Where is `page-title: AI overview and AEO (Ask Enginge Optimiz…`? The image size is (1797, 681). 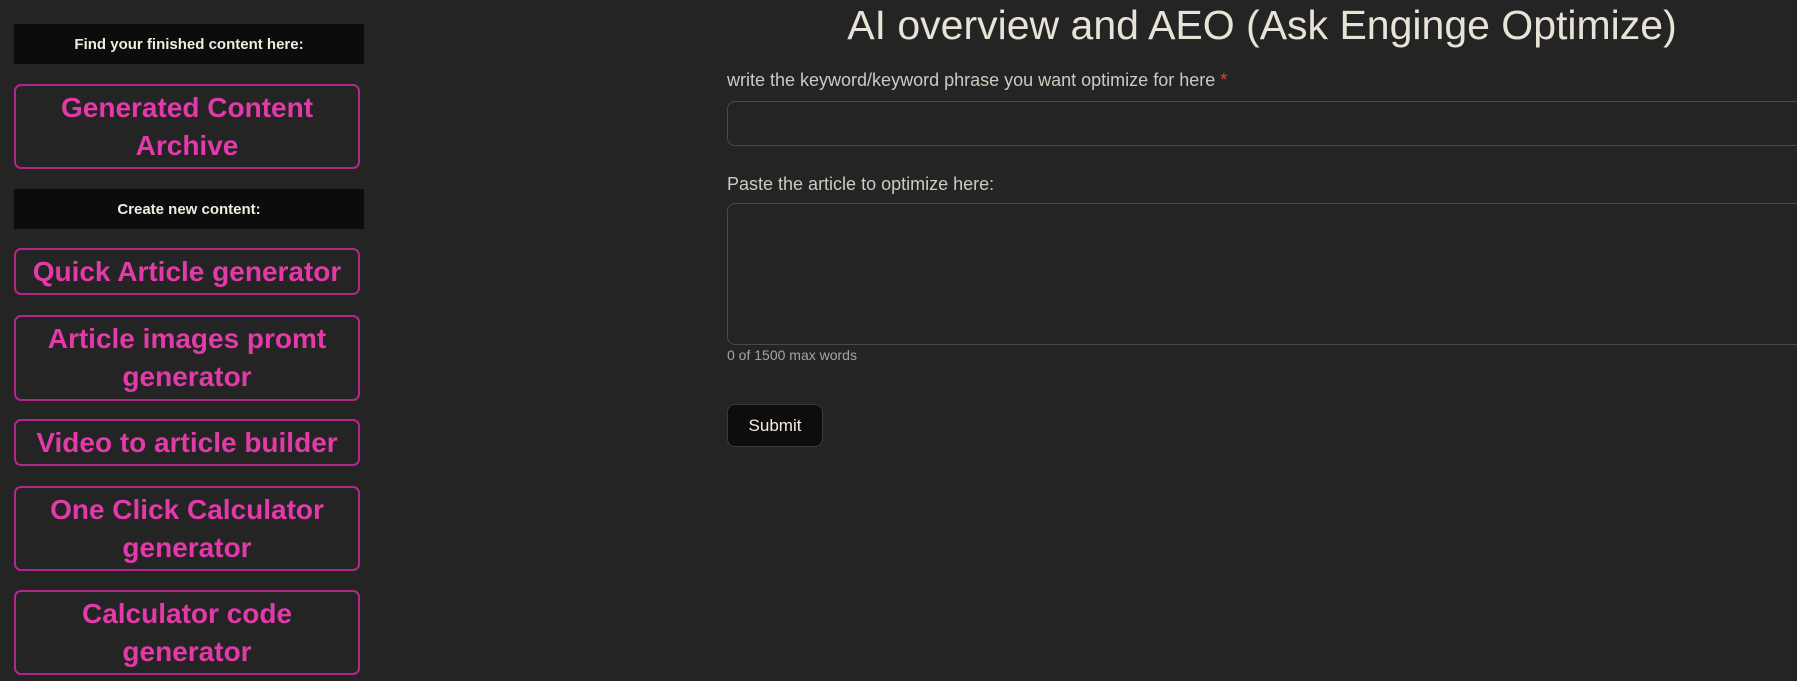
page-title: AI overview and AEO (Ask Enginge Optimiz… is located at coordinates (1262, 25).